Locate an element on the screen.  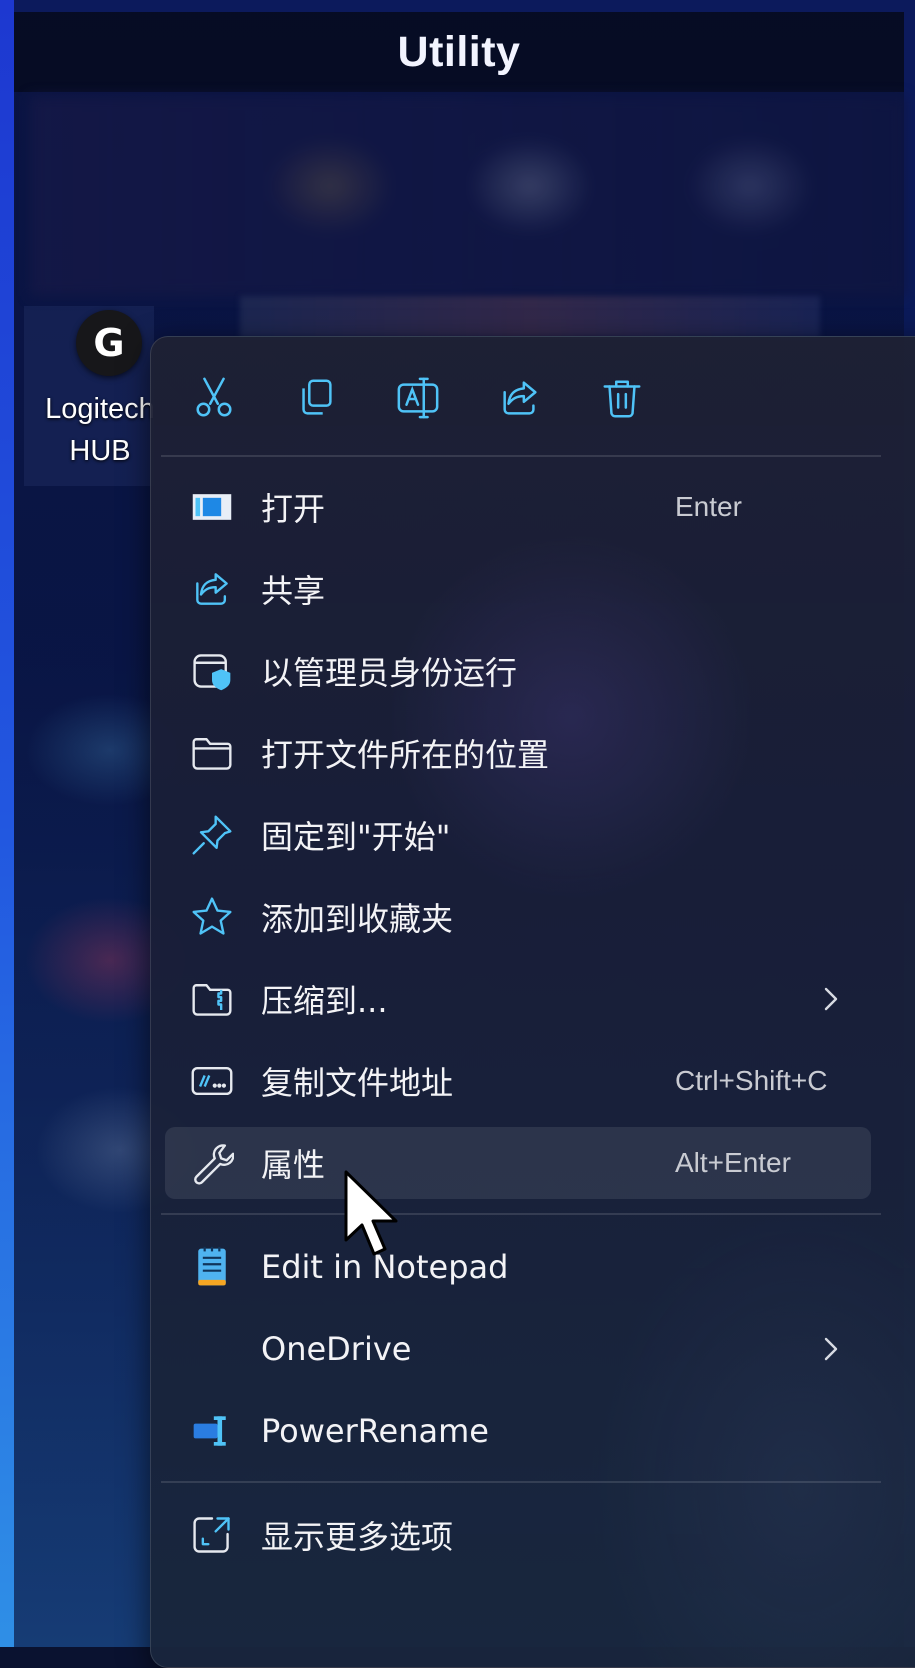
menu-item-label: 显示更多选项 is located at coordinates (357, 1537).